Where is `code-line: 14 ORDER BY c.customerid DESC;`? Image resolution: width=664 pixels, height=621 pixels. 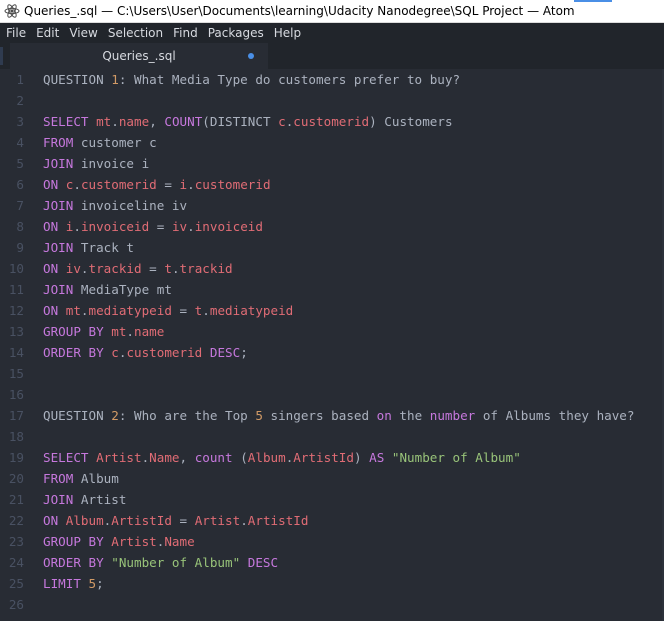 code-line: 14 ORDER BY c.customerid DESC; is located at coordinates (332, 352).